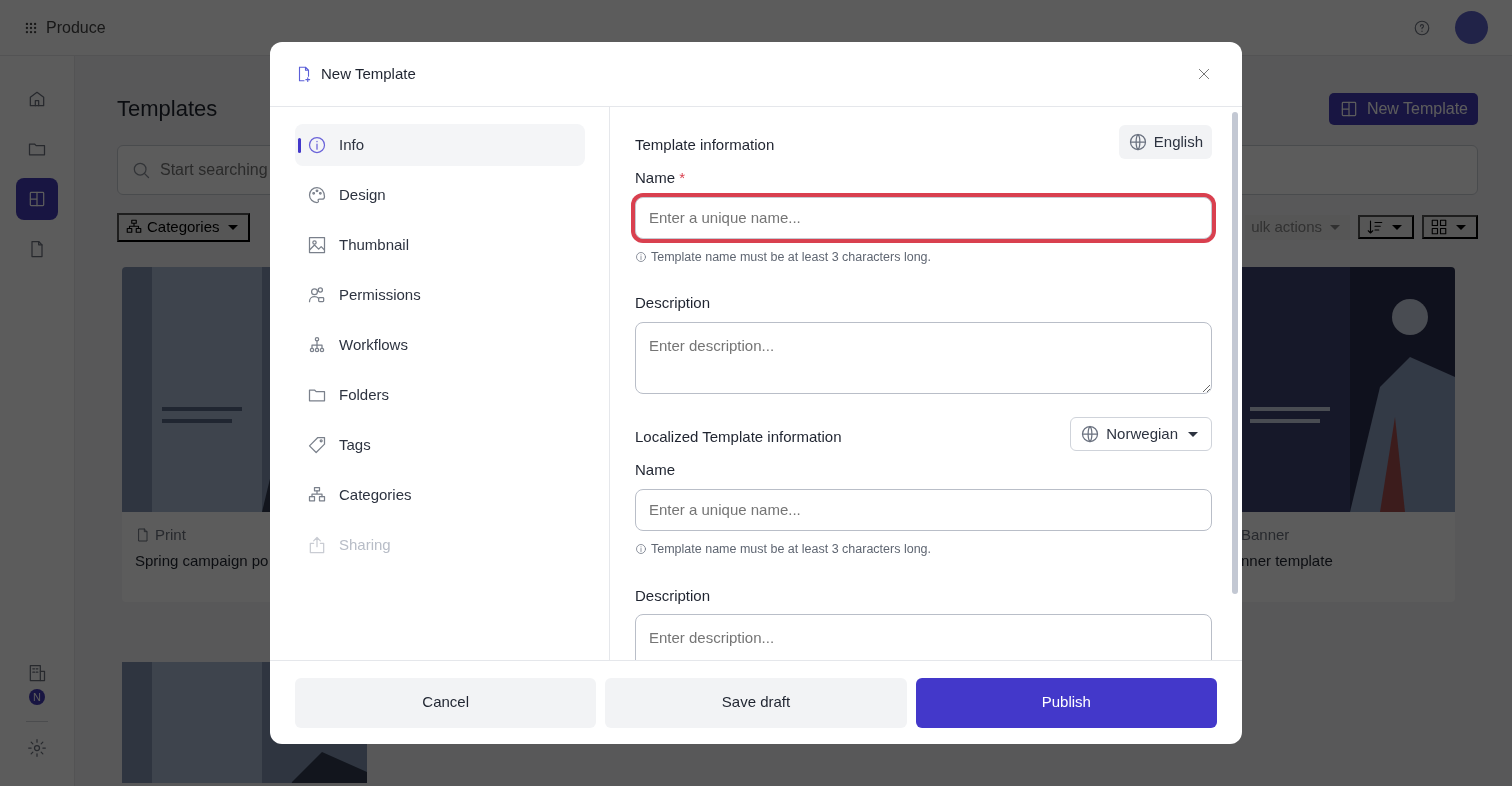 This screenshot has width=1512, height=786. What do you see at coordinates (317, 295) in the screenshot?
I see `users-icon` at bounding box center [317, 295].